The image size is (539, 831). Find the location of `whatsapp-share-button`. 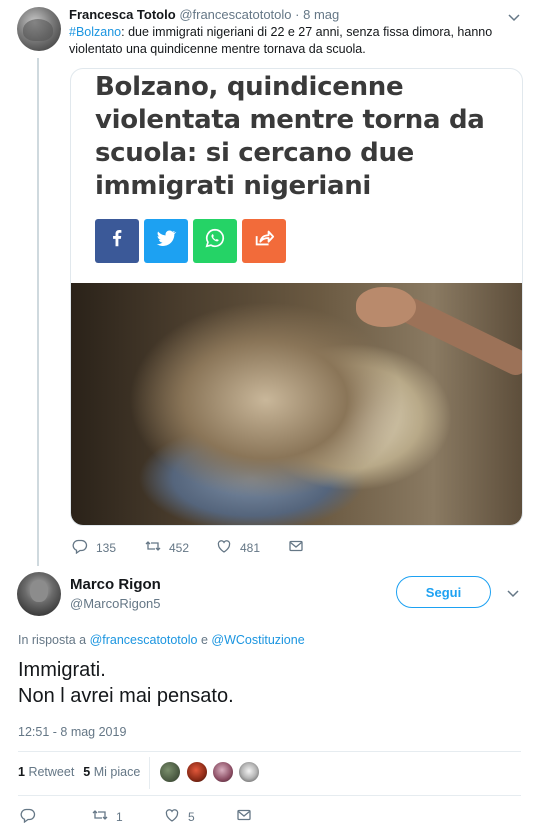

whatsapp-share-button is located at coordinates (215, 241).